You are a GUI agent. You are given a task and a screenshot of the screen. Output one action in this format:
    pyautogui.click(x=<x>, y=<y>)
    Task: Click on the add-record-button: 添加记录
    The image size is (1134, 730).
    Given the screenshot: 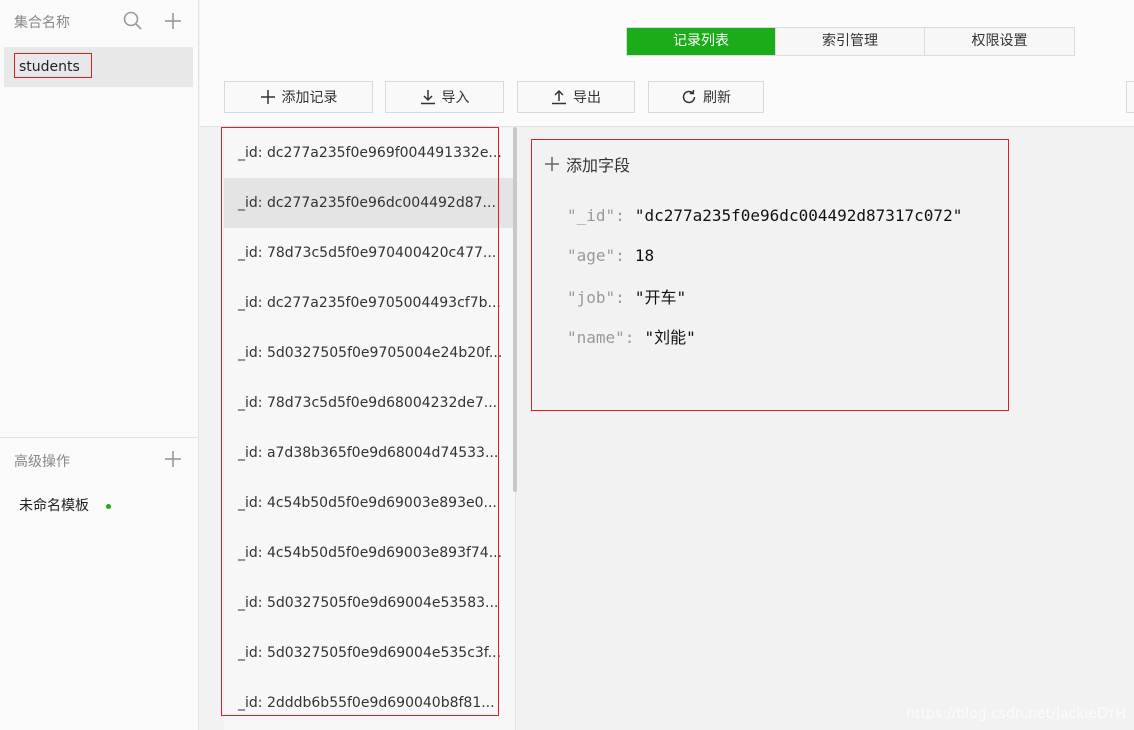 What is the action you would take?
    pyautogui.click(x=298, y=97)
    